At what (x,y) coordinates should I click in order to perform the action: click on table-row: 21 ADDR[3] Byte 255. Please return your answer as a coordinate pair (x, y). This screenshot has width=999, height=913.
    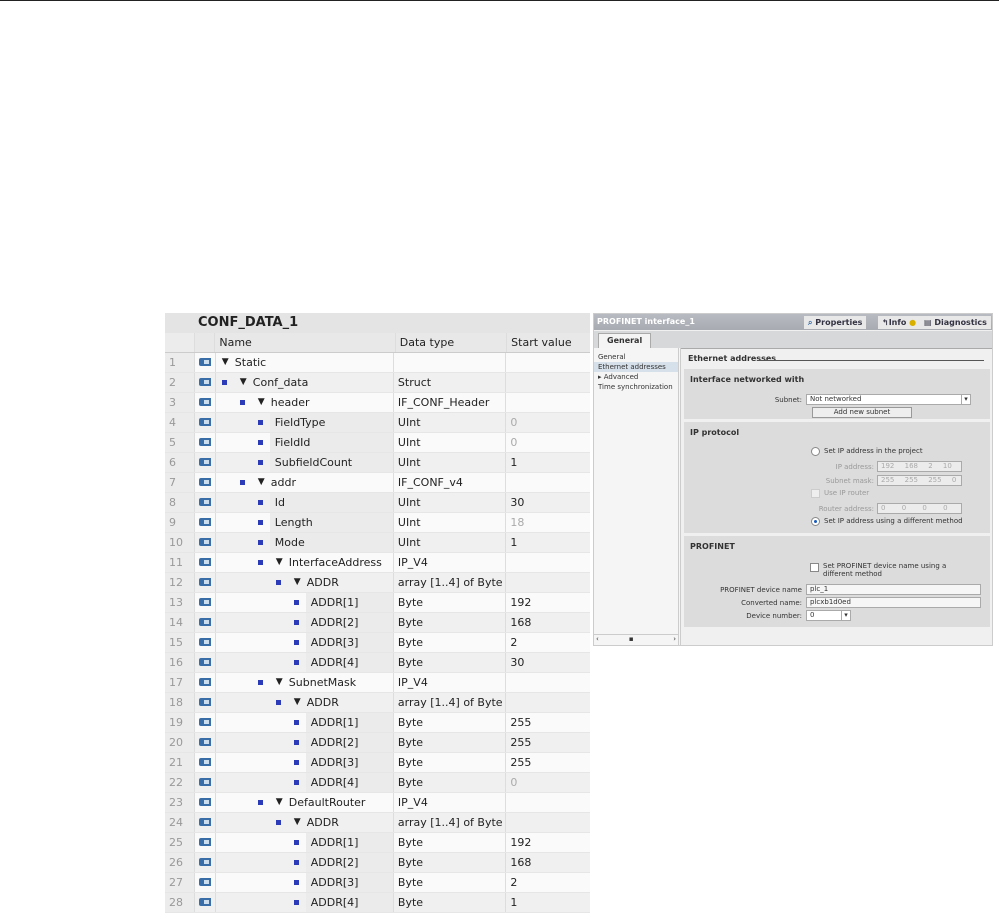
    Looking at the image, I should click on (377, 763).